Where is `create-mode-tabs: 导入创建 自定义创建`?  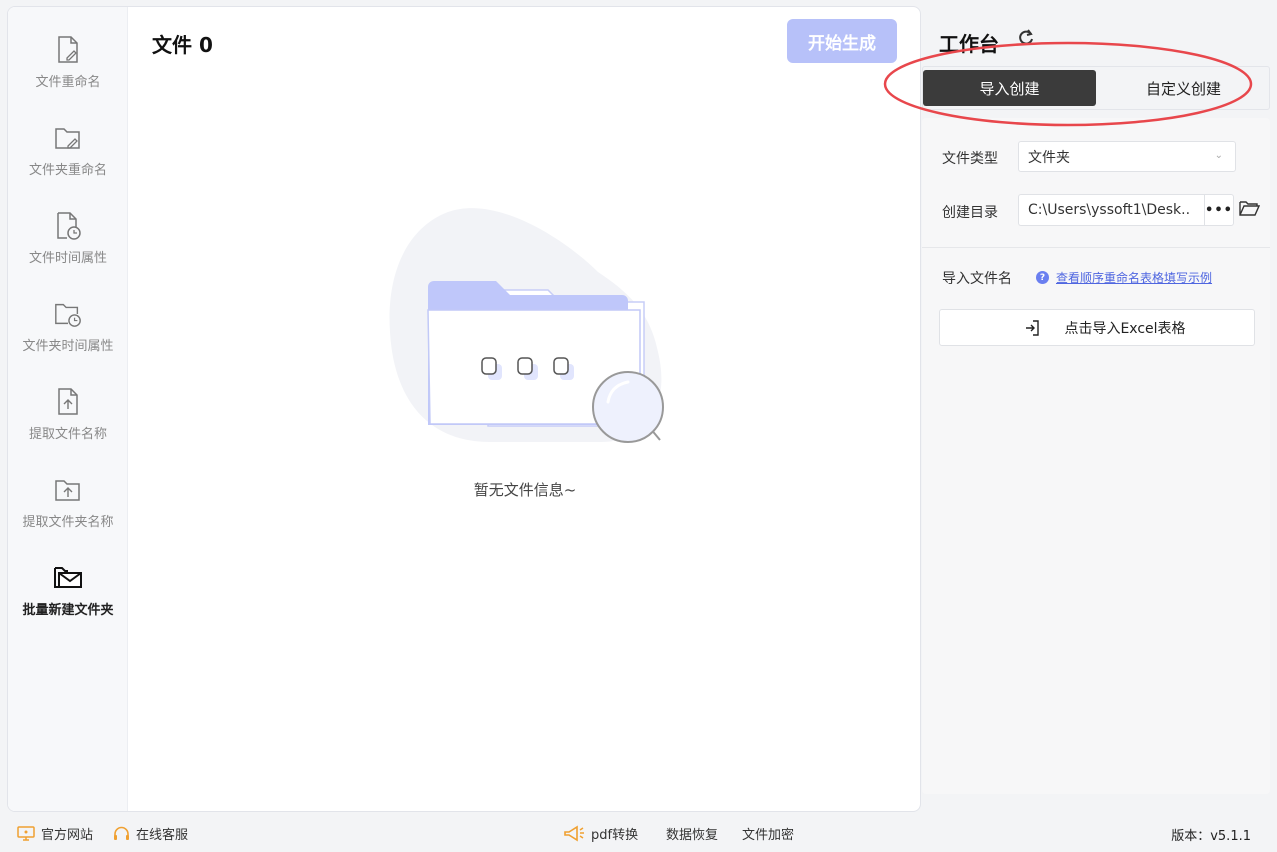
create-mode-tabs: 导入创建 自定义创建 is located at coordinates (1096, 88).